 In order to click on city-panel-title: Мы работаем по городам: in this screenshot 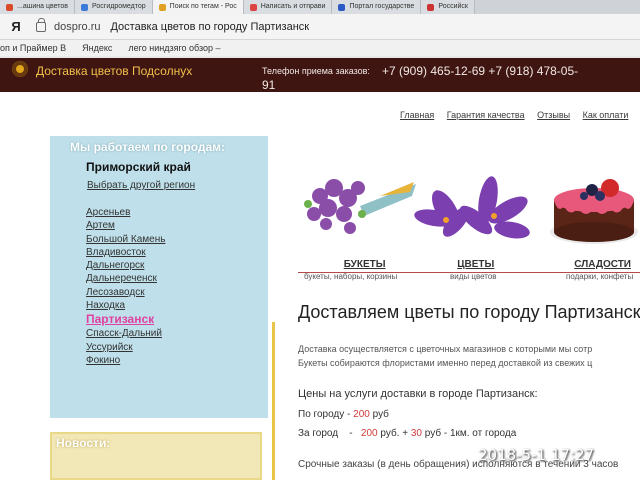, I will do `click(148, 147)`.